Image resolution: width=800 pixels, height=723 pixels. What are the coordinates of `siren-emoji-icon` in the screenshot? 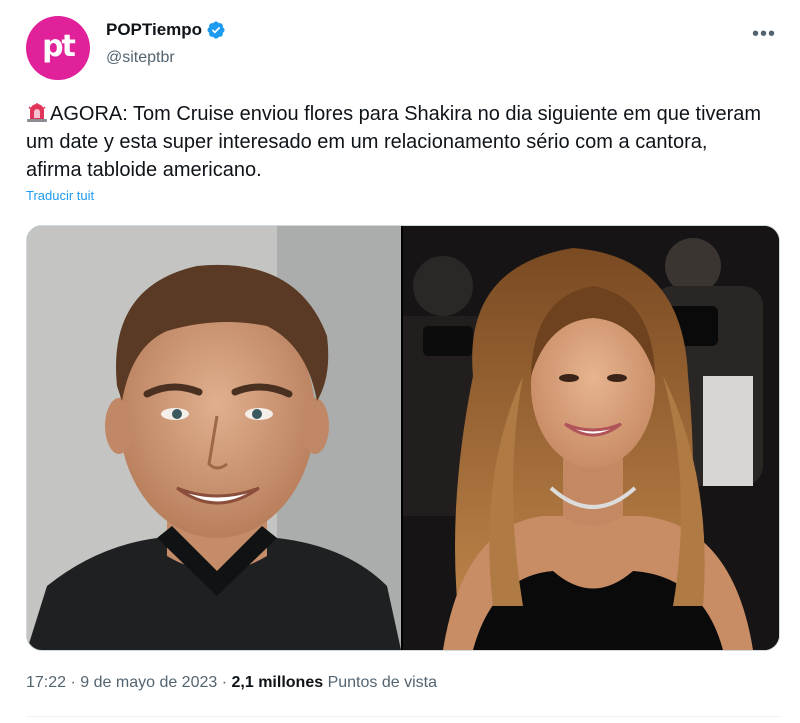 It's located at (37, 112).